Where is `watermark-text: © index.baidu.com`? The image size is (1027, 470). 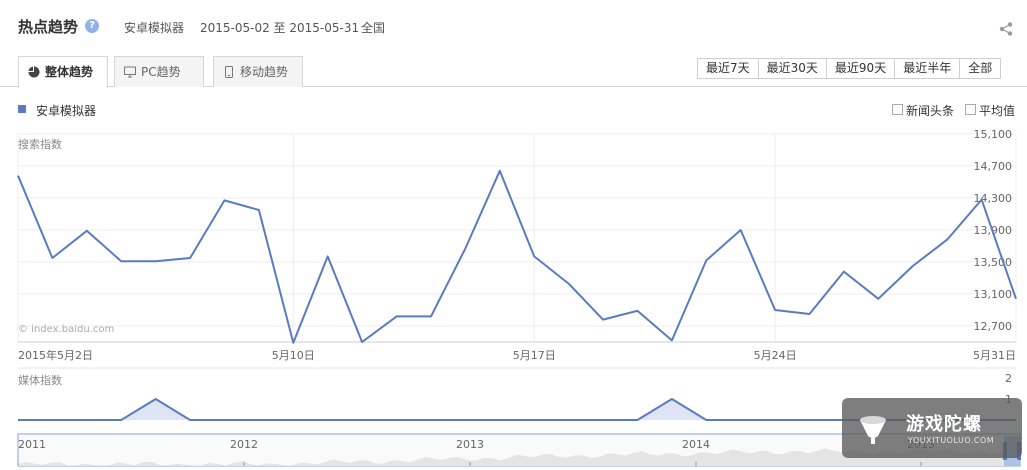
watermark-text: © index.baidu.com is located at coordinates (66, 329).